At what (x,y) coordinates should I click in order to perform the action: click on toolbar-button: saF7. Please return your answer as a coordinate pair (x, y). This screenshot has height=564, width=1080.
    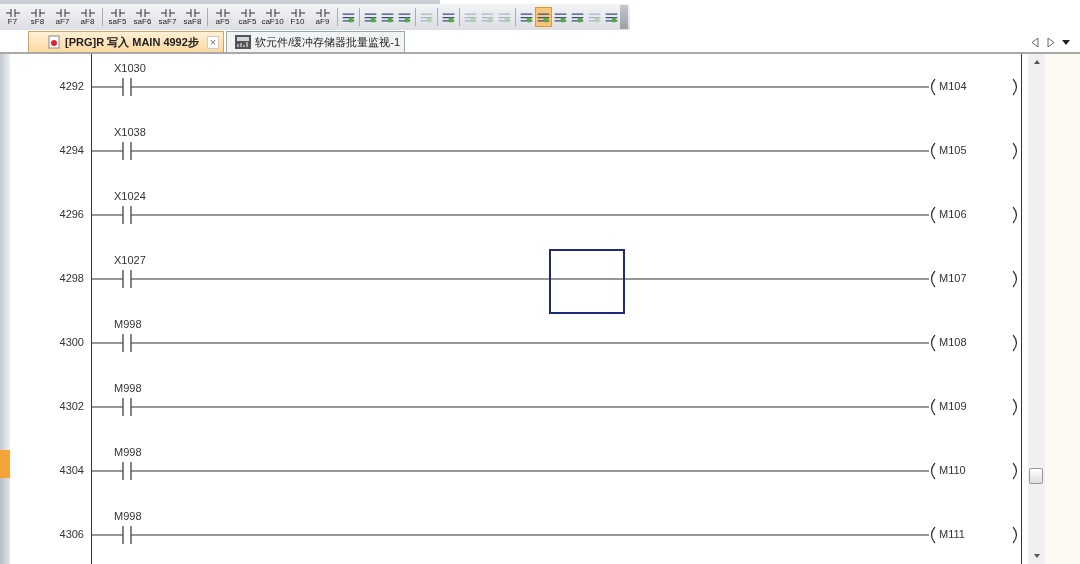
    Looking at the image, I should click on (167, 17).